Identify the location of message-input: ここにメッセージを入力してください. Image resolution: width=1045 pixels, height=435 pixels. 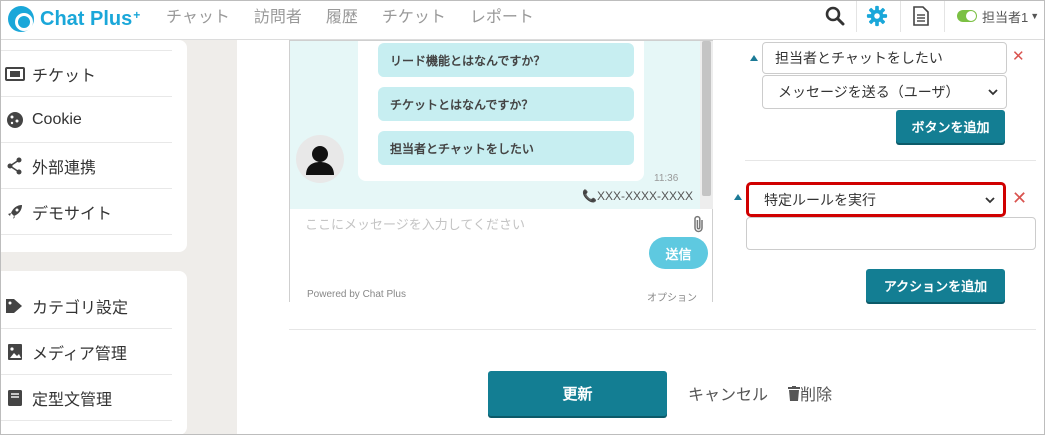
(415, 223).